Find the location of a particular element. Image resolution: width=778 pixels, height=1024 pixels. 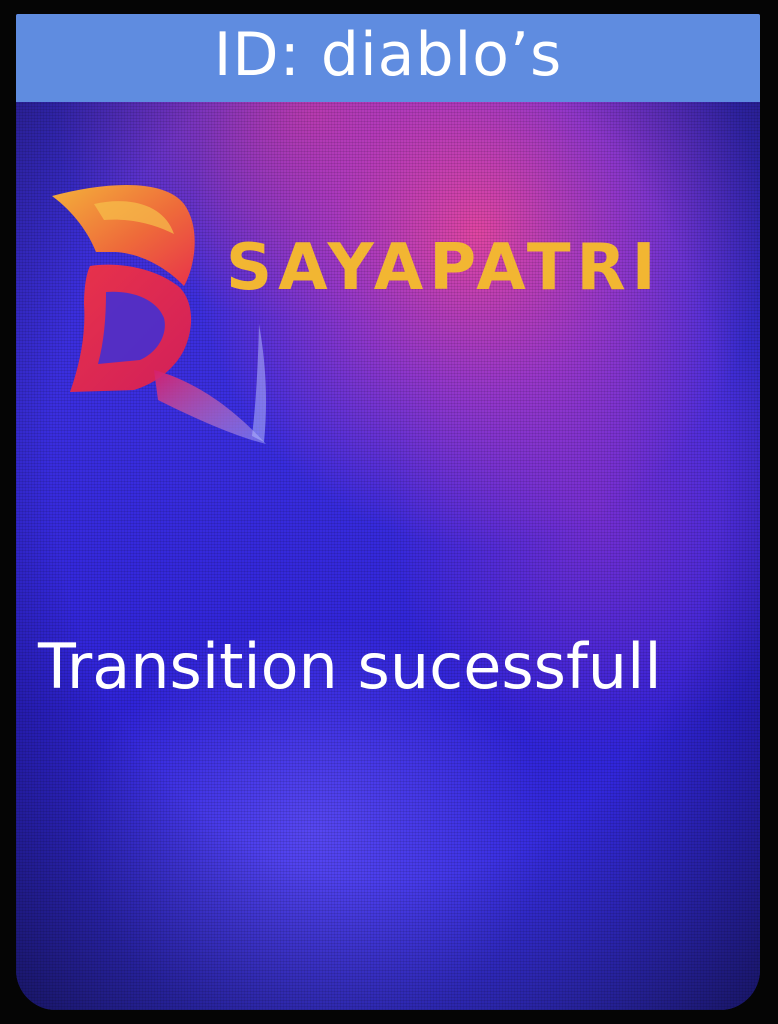

status-message: Transition sucessfull is located at coordinates (350, 666).